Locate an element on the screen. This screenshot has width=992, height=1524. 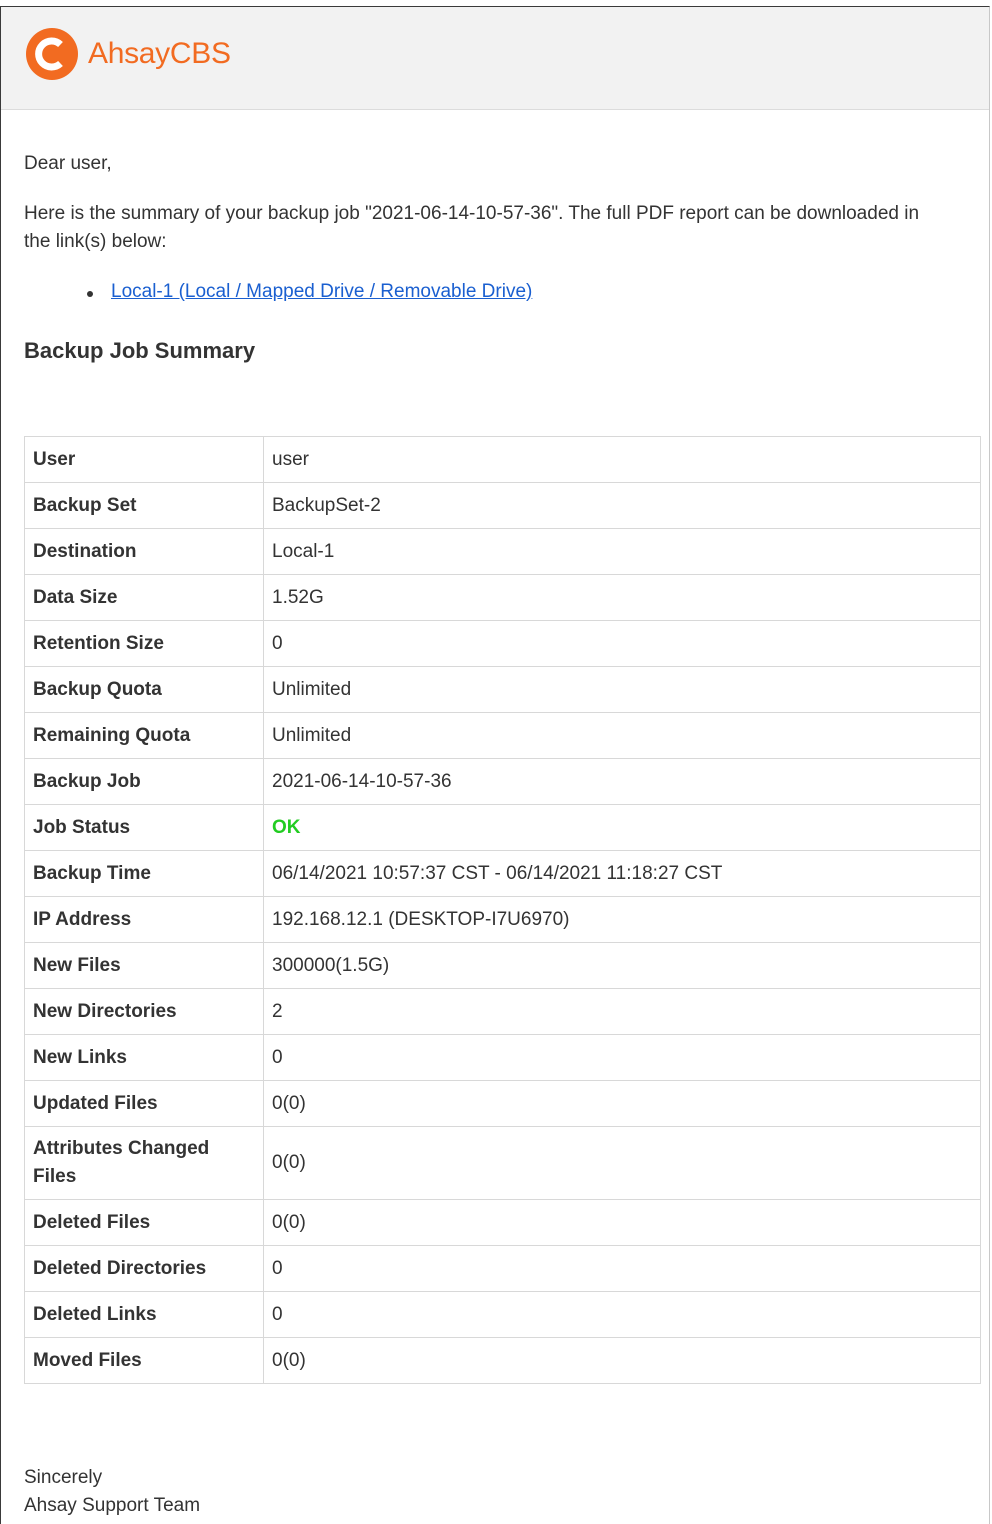
table-row: Deleted Files 0(0) is located at coordinates (502, 1222).